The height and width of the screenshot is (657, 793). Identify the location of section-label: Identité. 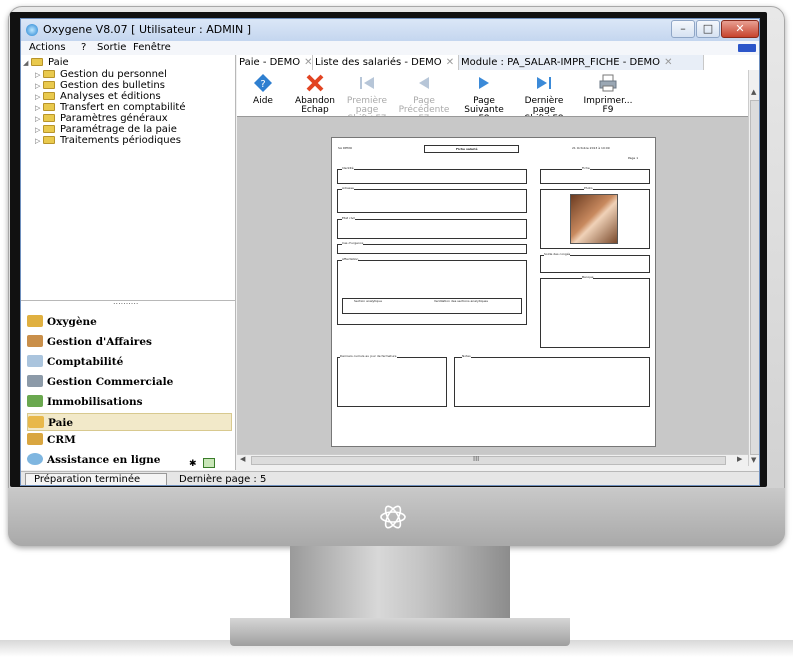
(348, 168).